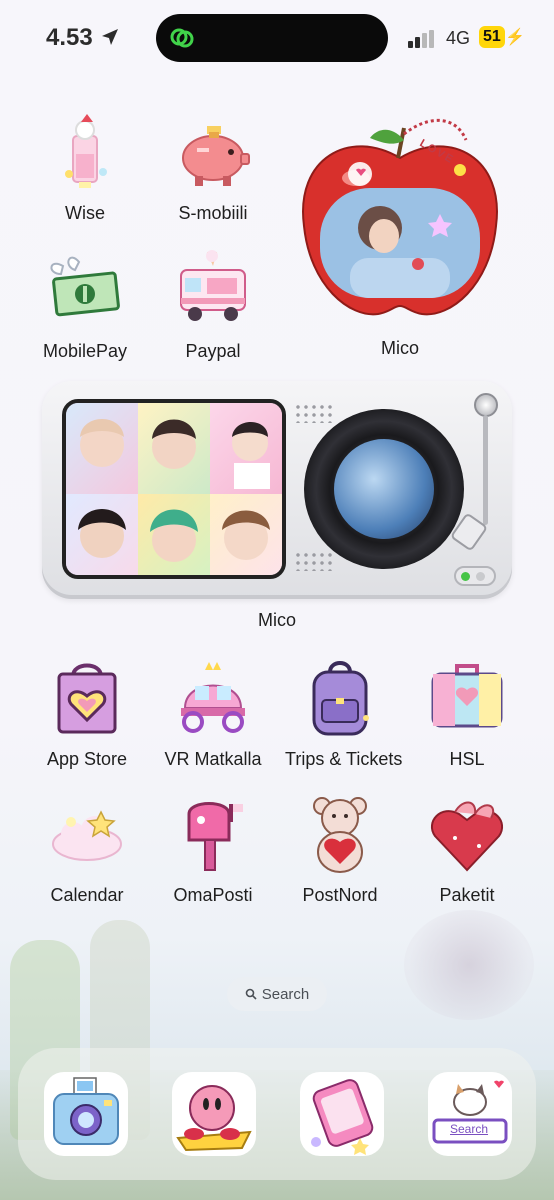  Describe the element at coordinates (213, 351) in the screenshot. I see `app-label: Paypal` at that location.